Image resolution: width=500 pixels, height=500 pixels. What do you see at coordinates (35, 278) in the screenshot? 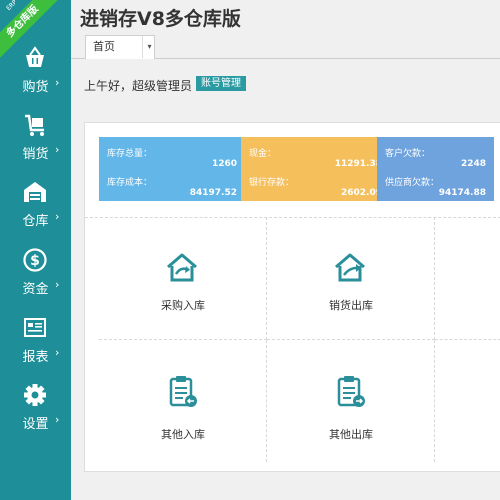
I see `sidebar-item-funds: $ 资金 ›` at bounding box center [35, 278].